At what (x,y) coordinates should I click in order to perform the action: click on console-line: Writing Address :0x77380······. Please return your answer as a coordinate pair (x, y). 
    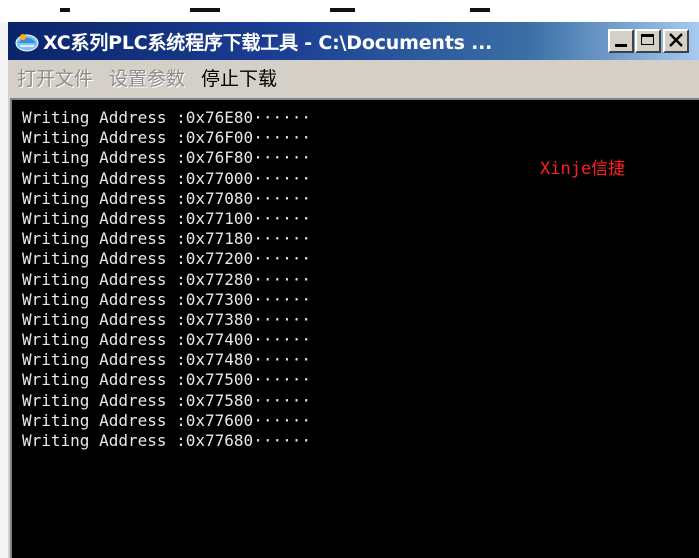
    Looking at the image, I should click on (166, 319).